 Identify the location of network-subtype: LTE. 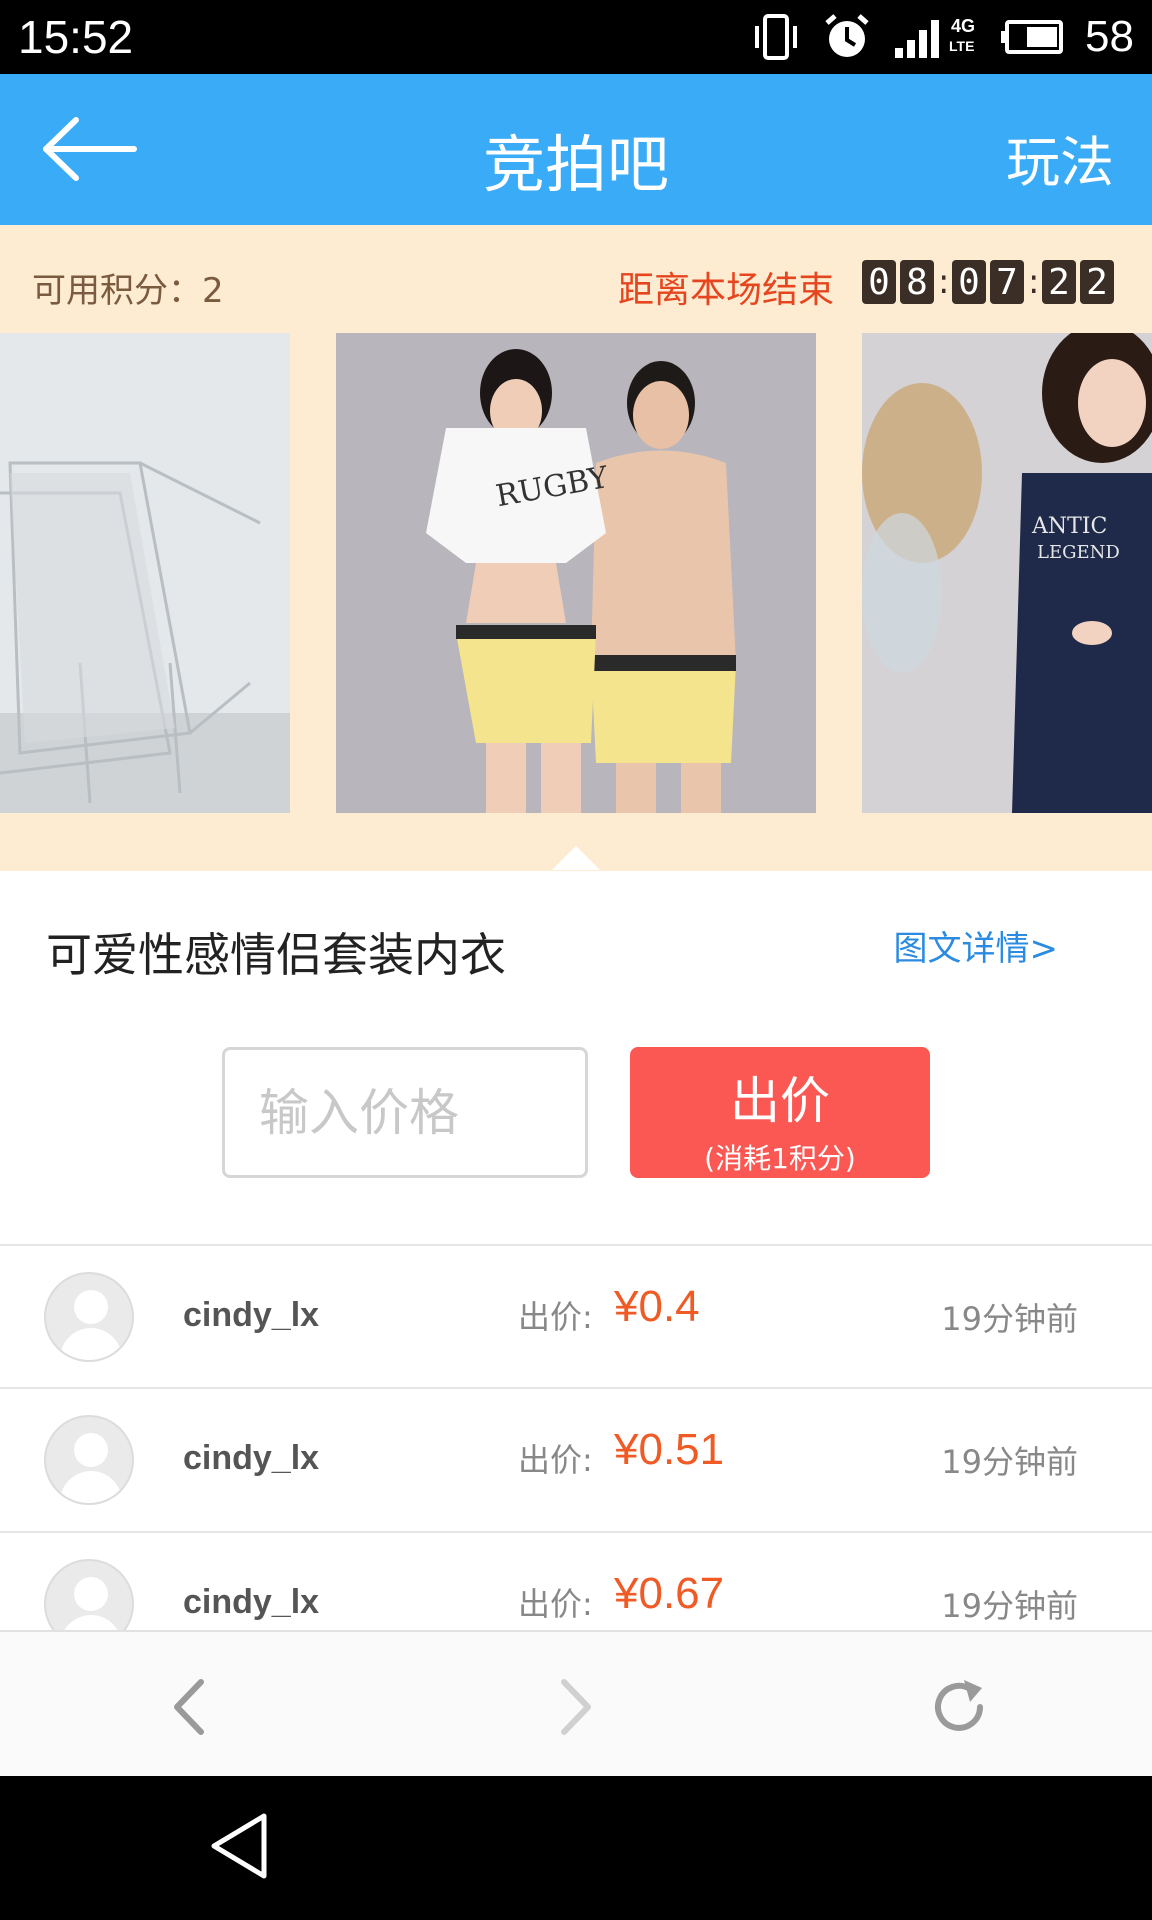
(962, 46).